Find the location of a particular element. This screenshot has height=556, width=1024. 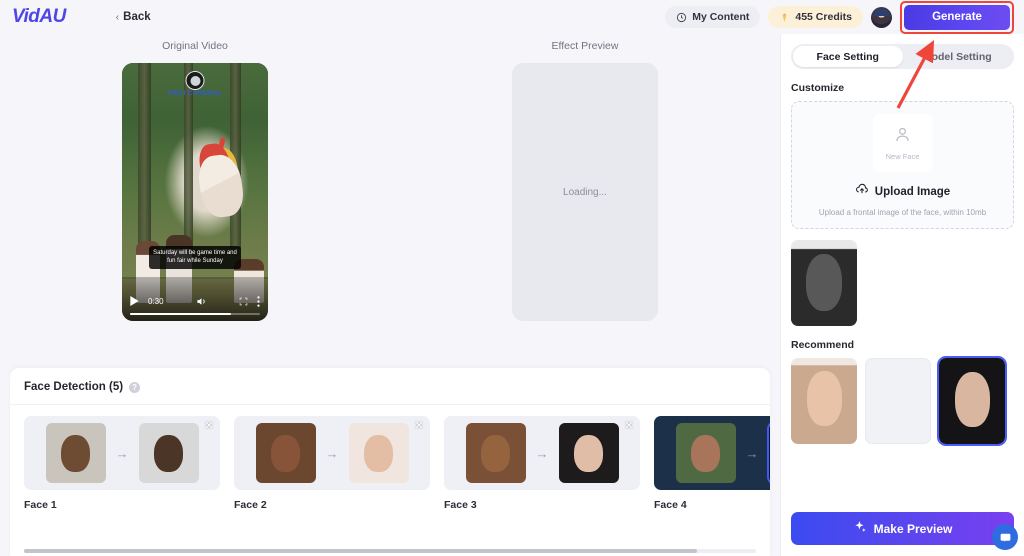

face-card-track: →✕Face 1→✕Face 2→✕Face 3→✕Face 4 is located at coordinates (397, 463).